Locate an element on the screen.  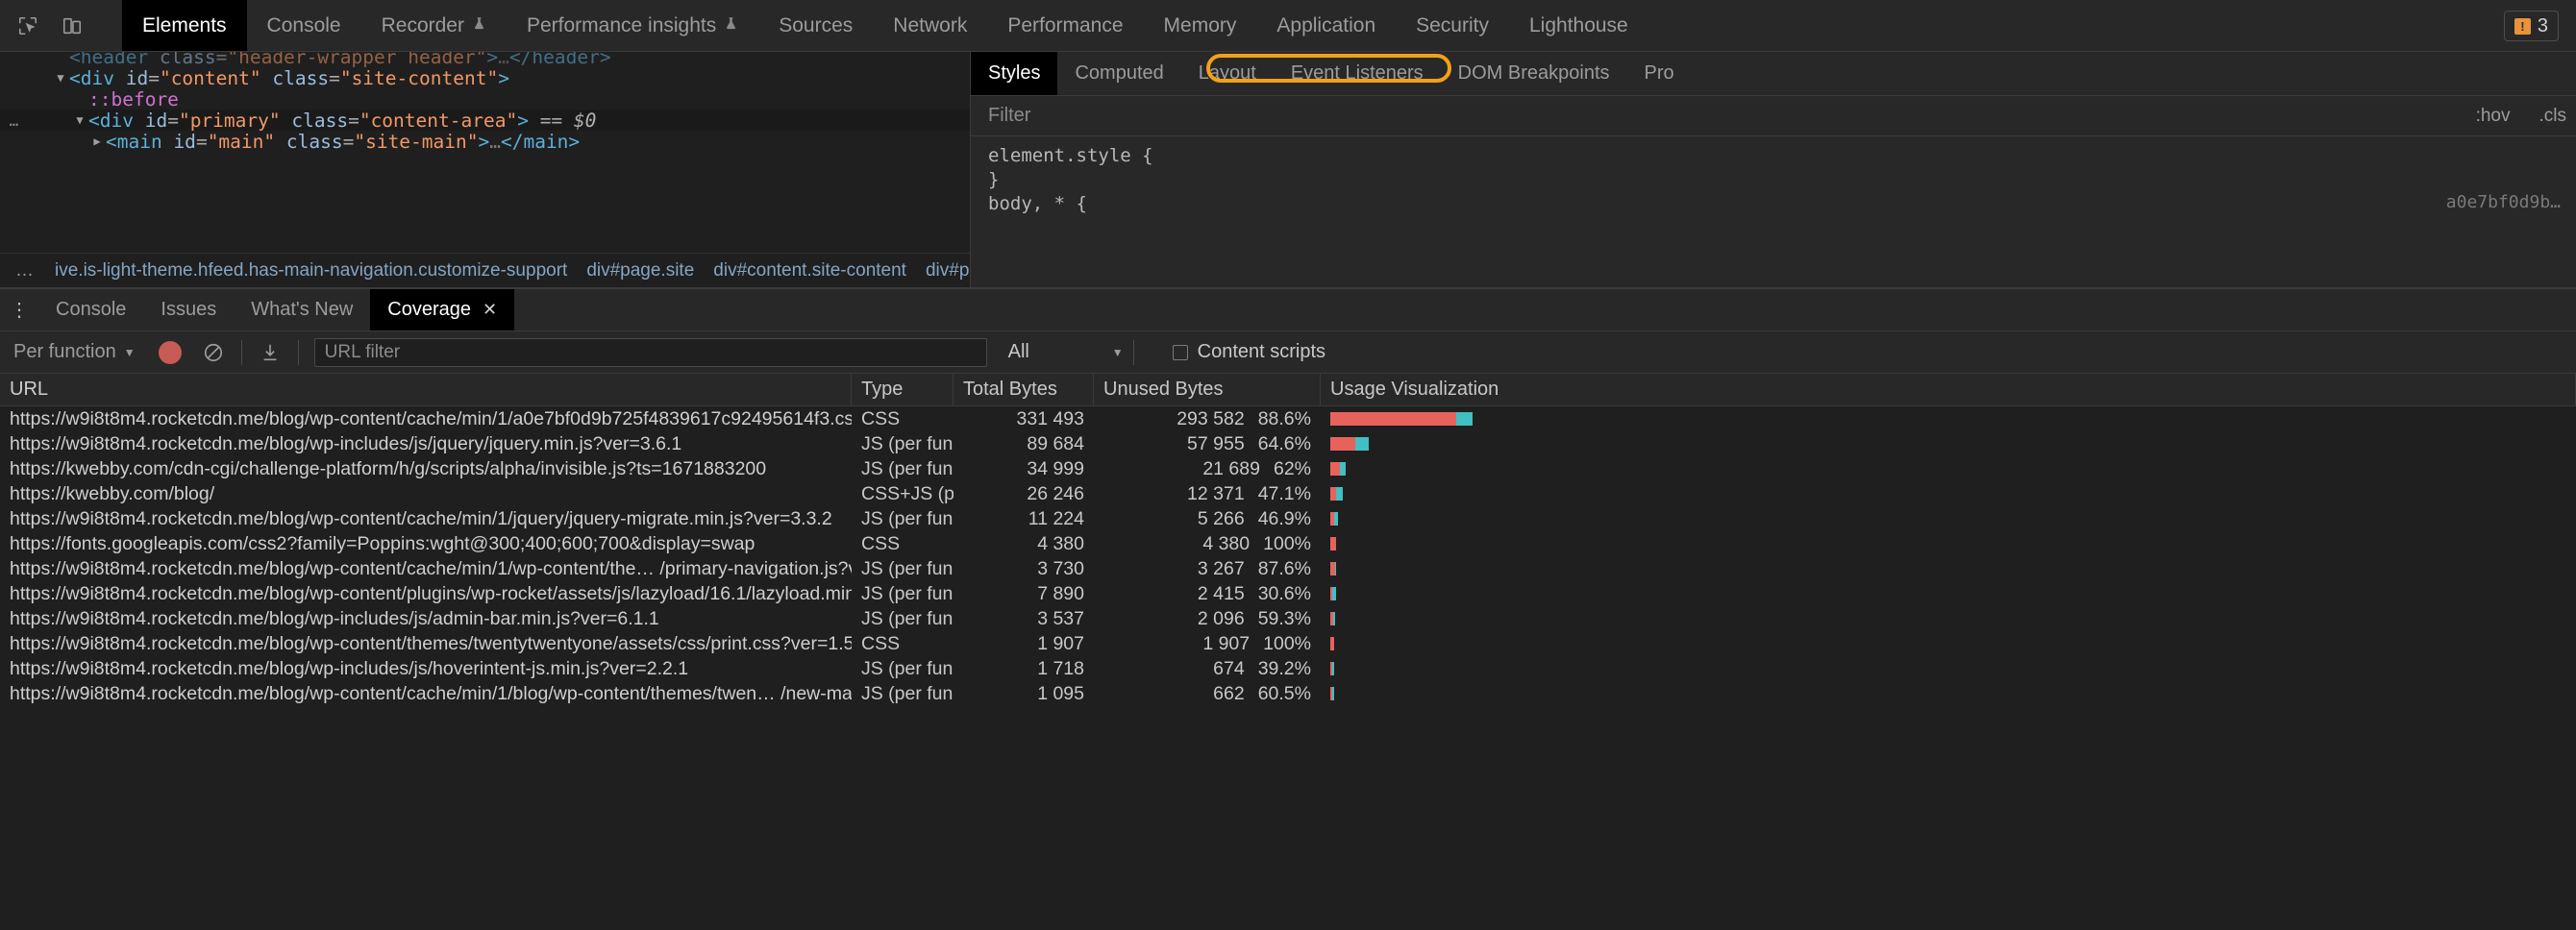
column-header-unused: Unused Bytes is located at coordinates (1207, 389).